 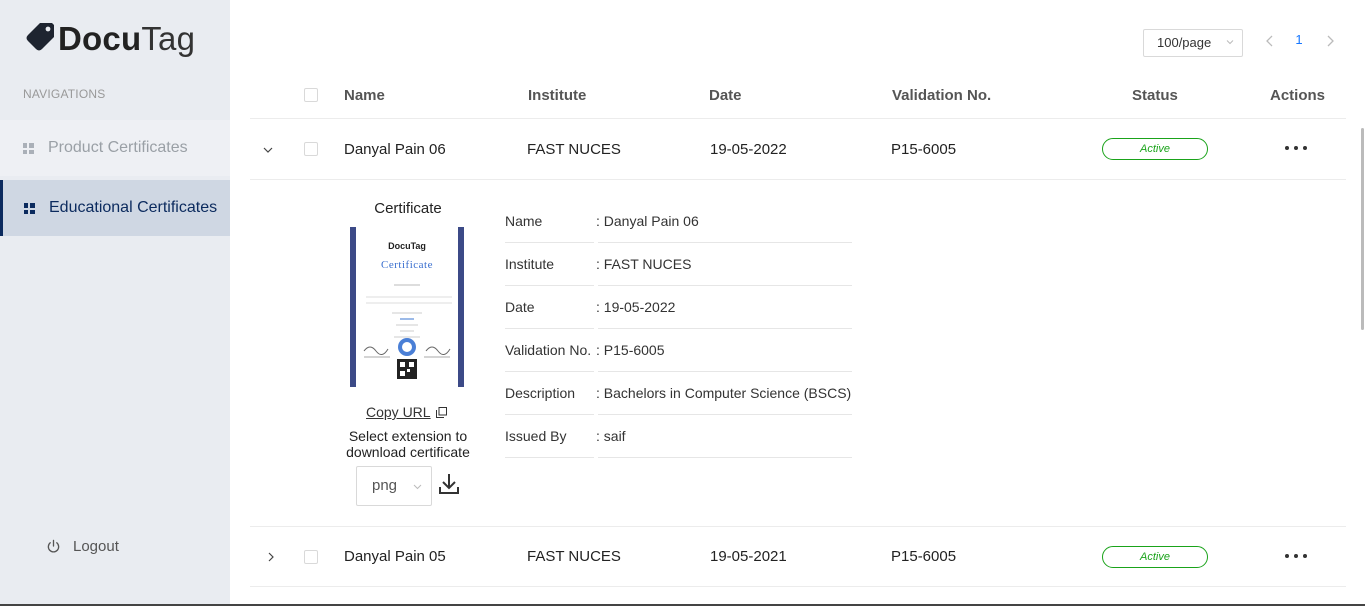 I want to click on column-header-status: Status, so click(x=1155, y=95).